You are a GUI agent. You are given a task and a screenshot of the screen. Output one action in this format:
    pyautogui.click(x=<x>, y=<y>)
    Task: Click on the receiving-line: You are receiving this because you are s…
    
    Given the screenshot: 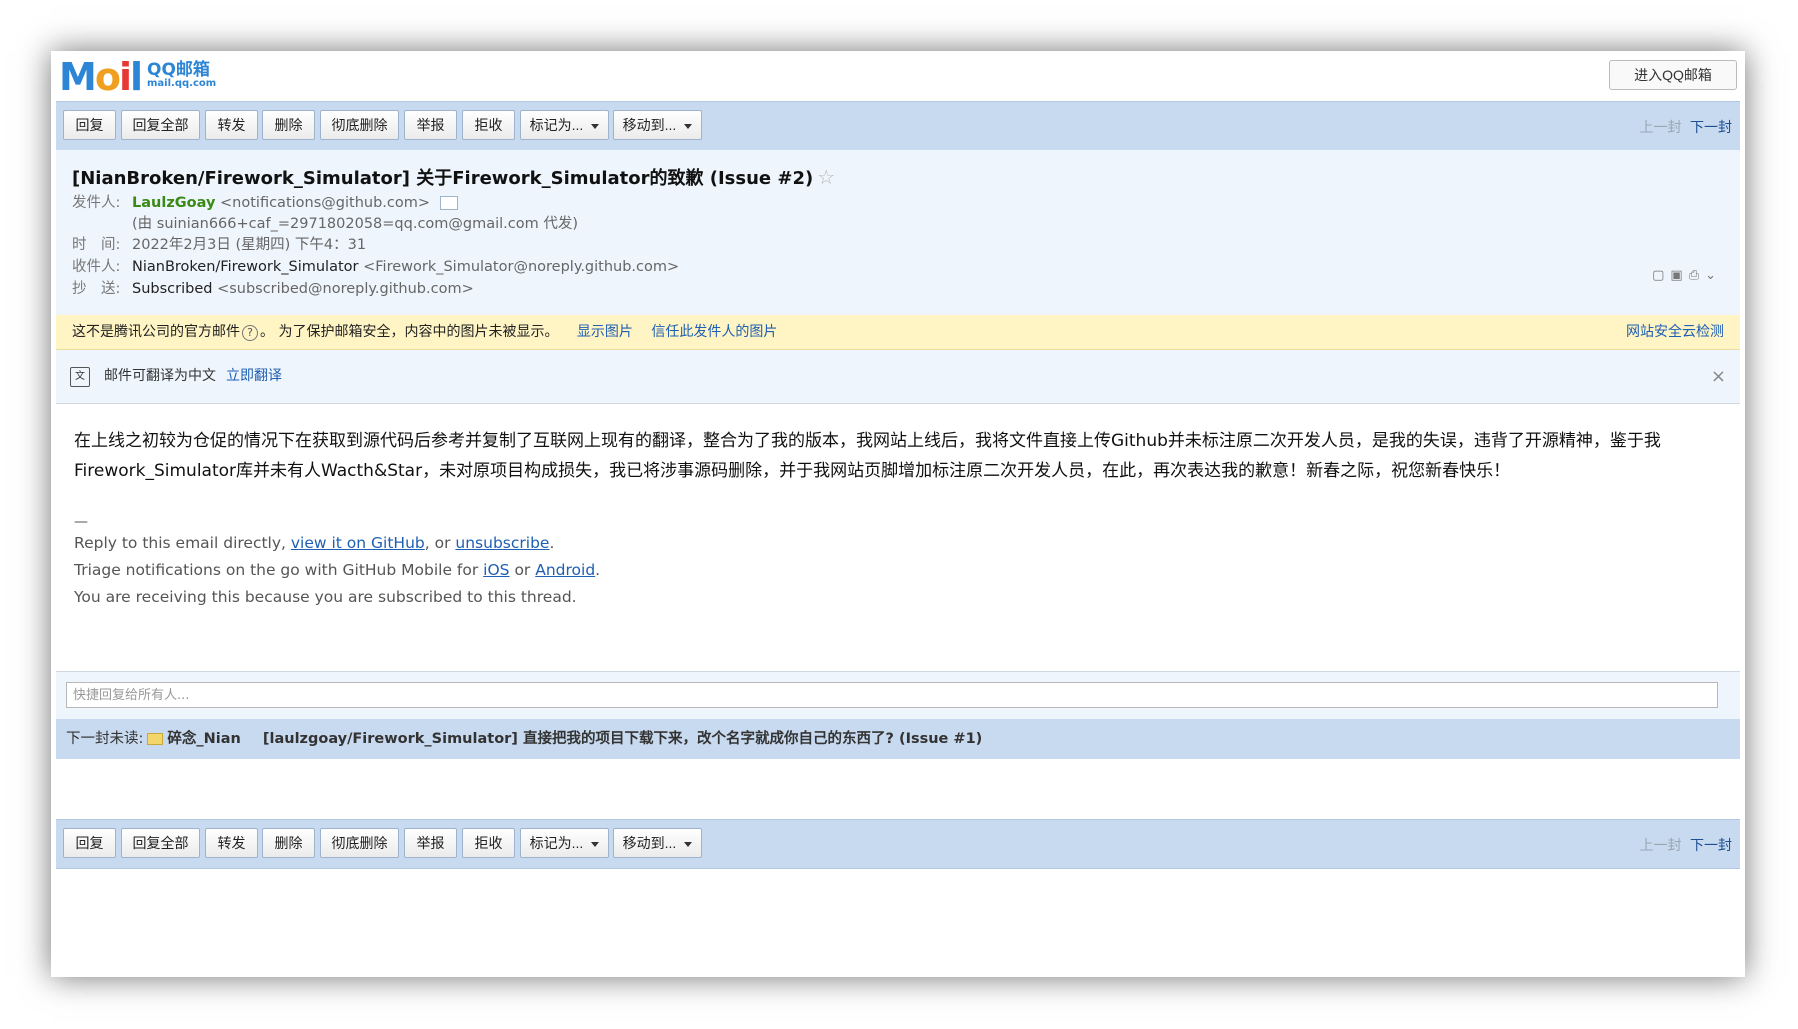 What is the action you would take?
    pyautogui.click(x=325, y=597)
    